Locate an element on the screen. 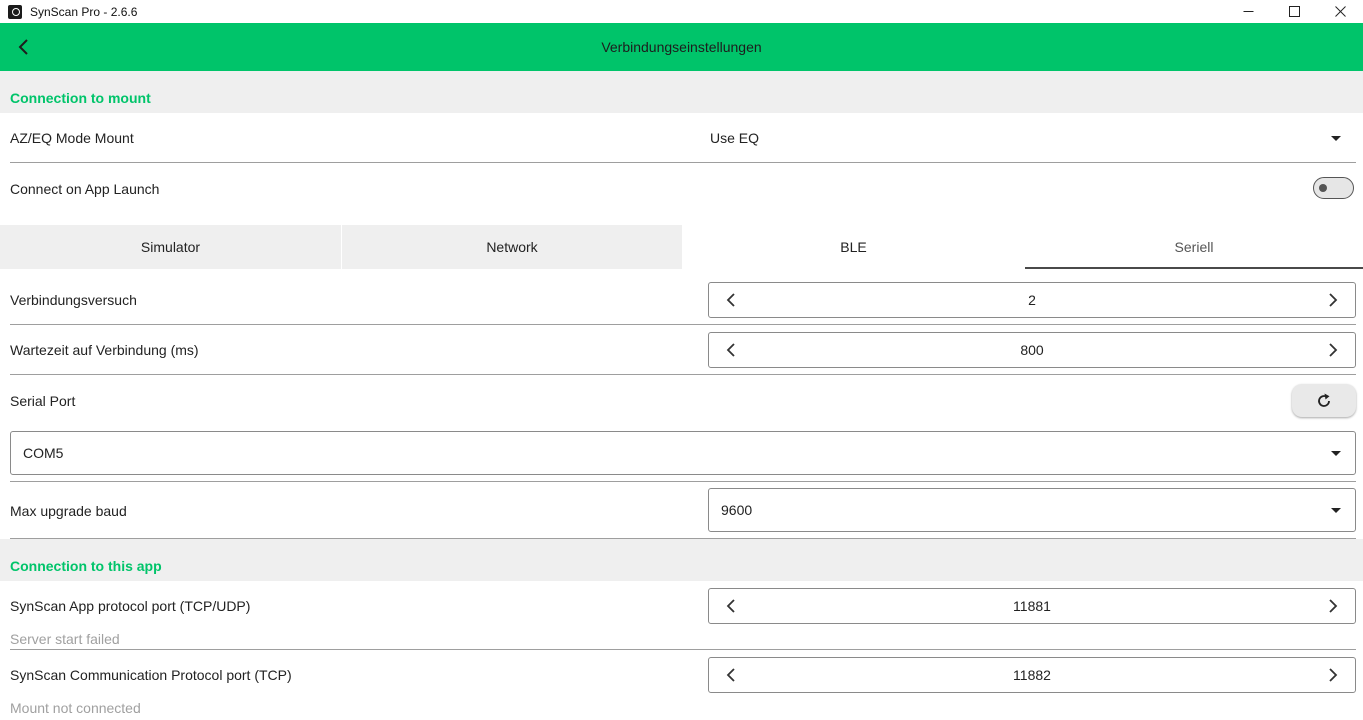 Image resolution: width=1363 pixels, height=720 pixels. page-title: Verbindungseinstellungen is located at coordinates (681, 47).